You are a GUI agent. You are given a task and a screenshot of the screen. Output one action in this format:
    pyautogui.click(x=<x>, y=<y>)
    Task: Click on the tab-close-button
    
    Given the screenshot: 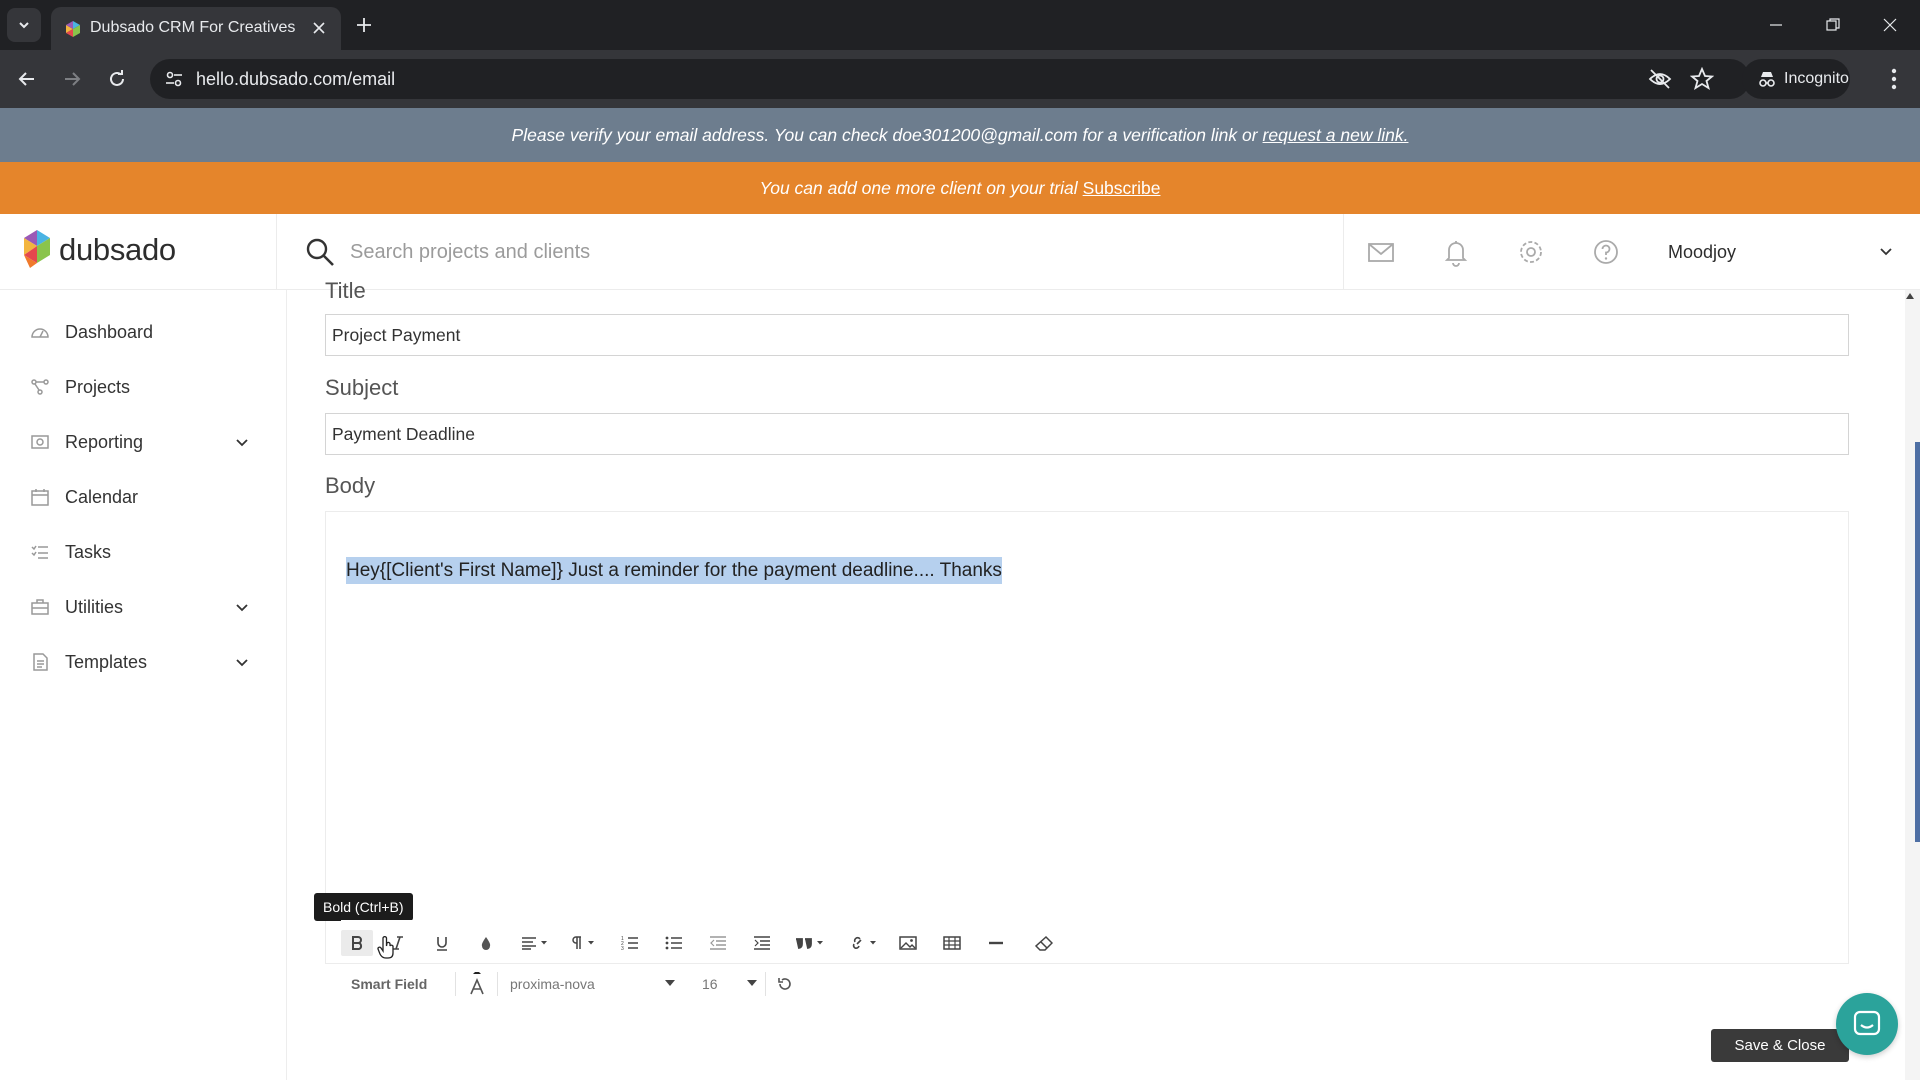 What is the action you would take?
    pyautogui.click(x=319, y=28)
    